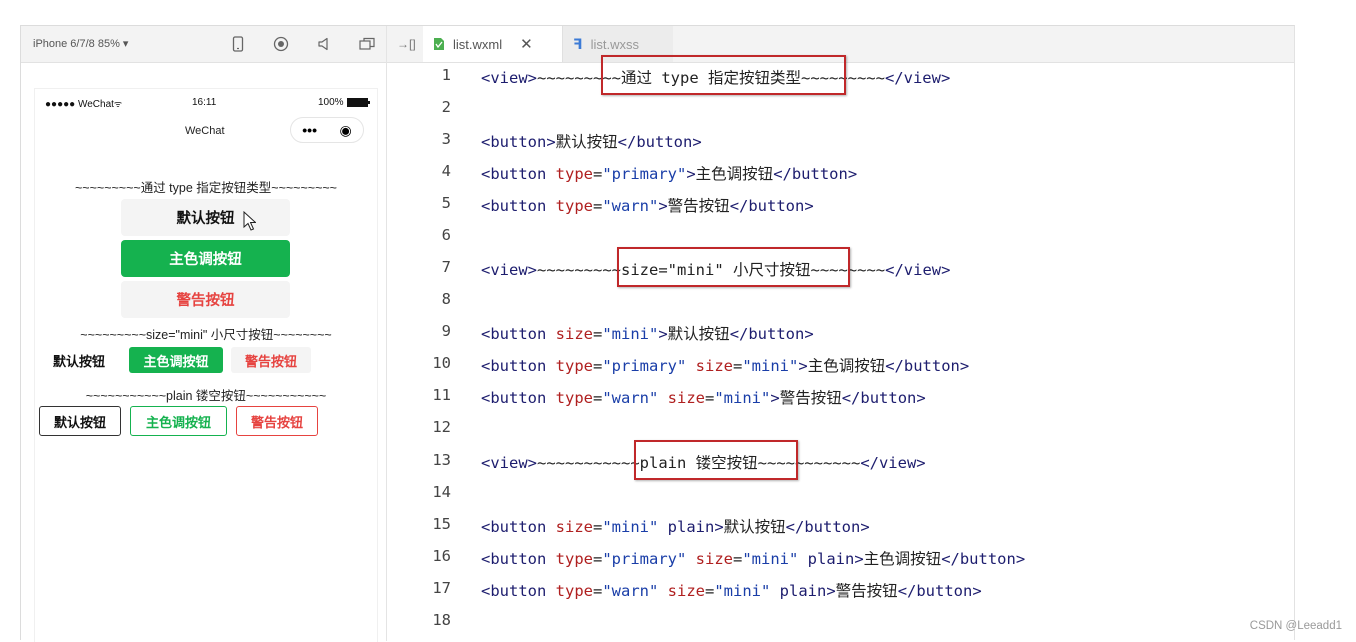 The image size is (1356, 642). Describe the element at coordinates (344, 102) in the screenshot. I see `battery-indicator: 100%` at that location.